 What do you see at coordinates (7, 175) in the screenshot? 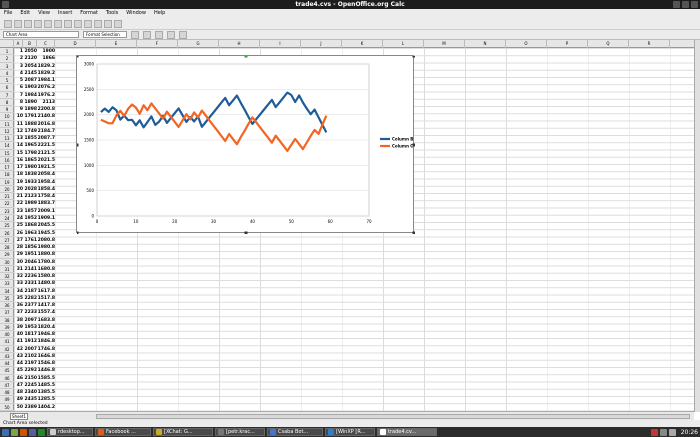
I see `row-header-18: 18` at bounding box center [7, 175].